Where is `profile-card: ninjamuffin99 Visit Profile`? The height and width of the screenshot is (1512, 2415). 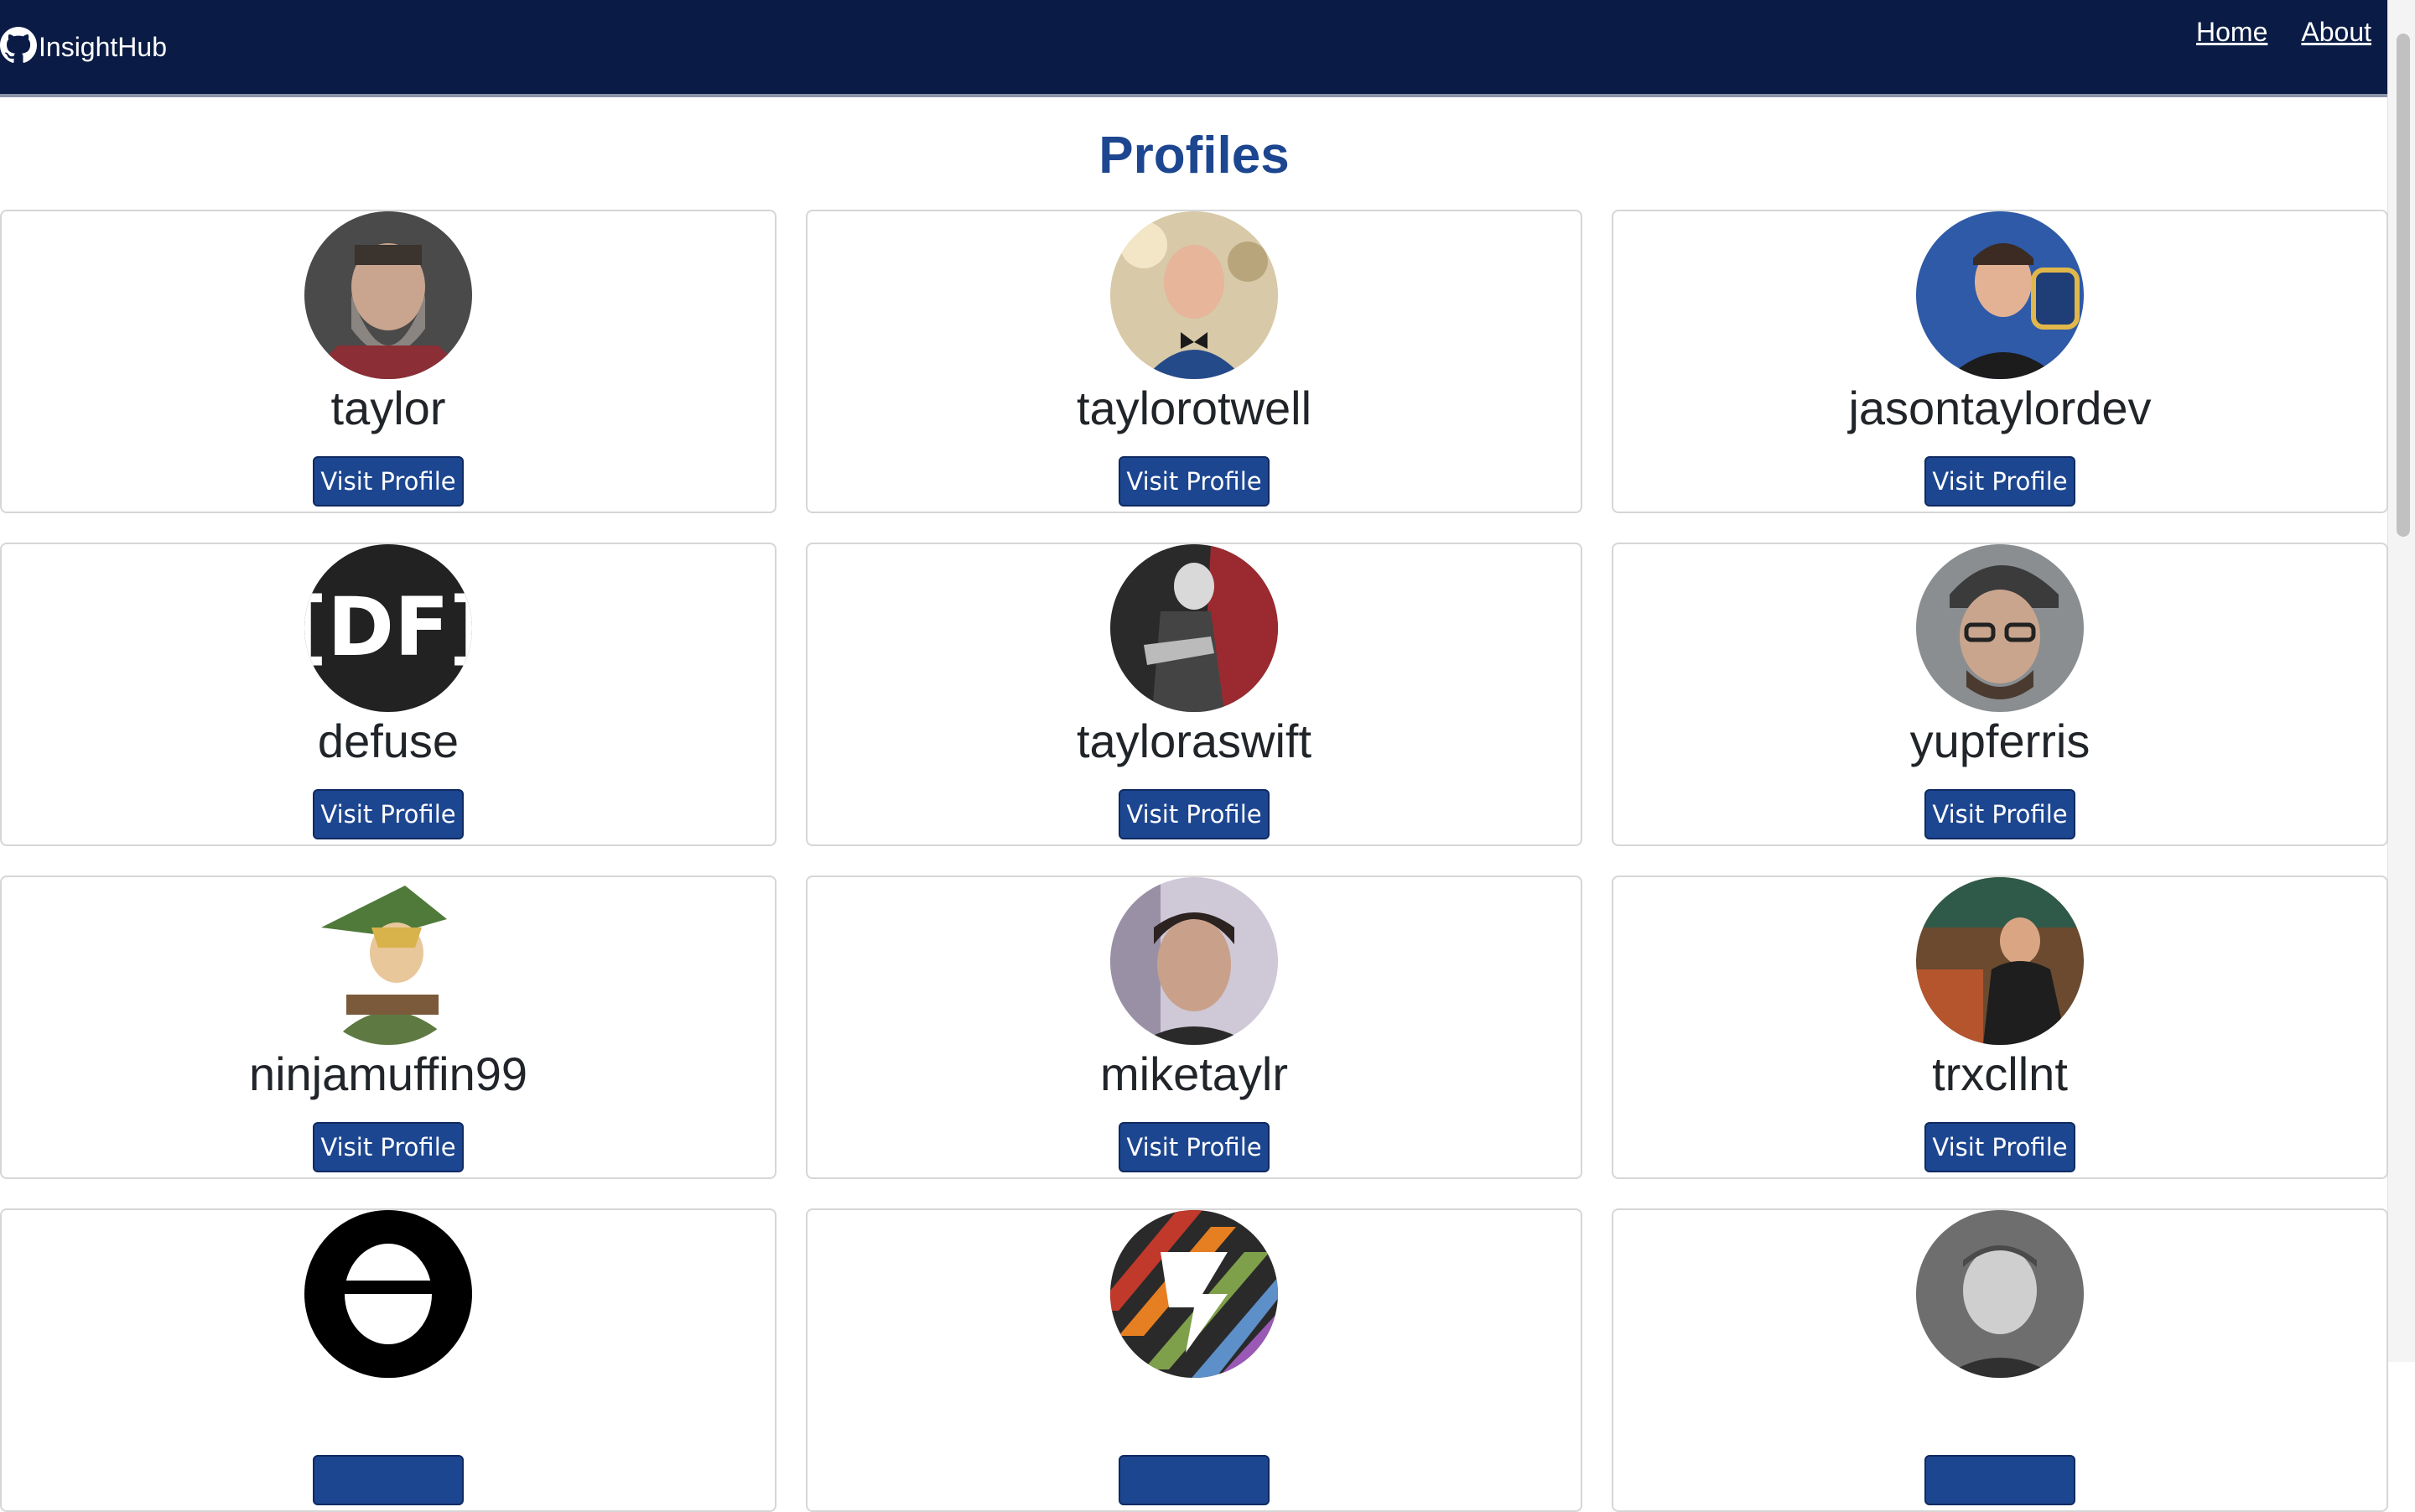 profile-card: ninjamuffin99 Visit Profile is located at coordinates (388, 1027).